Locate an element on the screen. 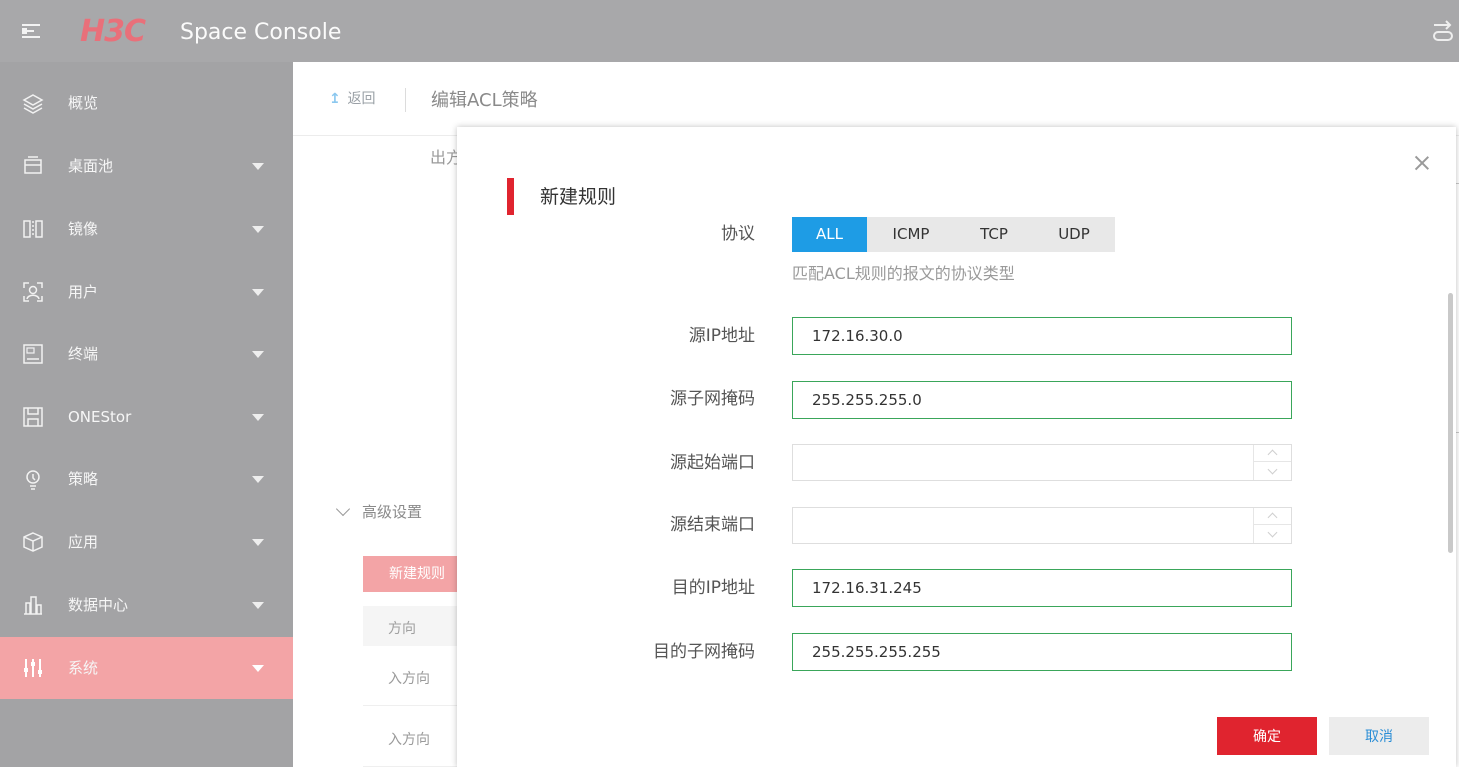 This screenshot has width=1459, height=767. header-divider is located at coordinates (405, 100).